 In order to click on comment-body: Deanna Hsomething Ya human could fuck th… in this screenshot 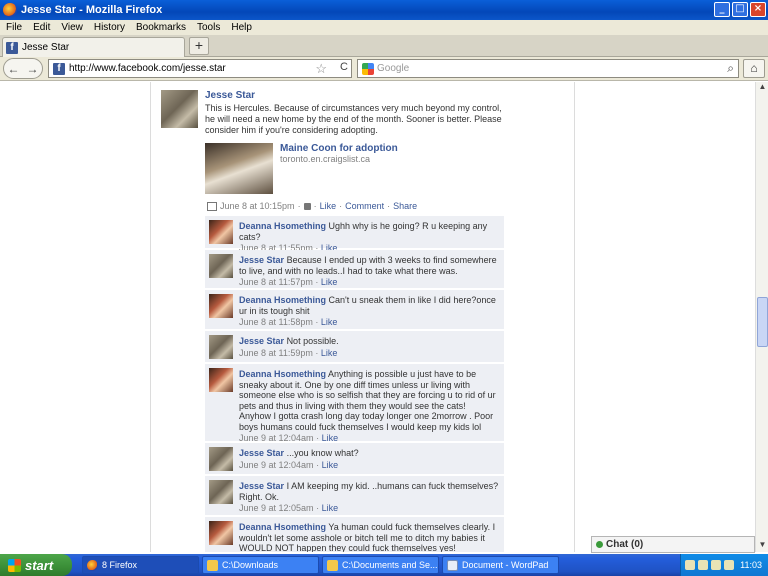, I will do `click(369, 537)`.